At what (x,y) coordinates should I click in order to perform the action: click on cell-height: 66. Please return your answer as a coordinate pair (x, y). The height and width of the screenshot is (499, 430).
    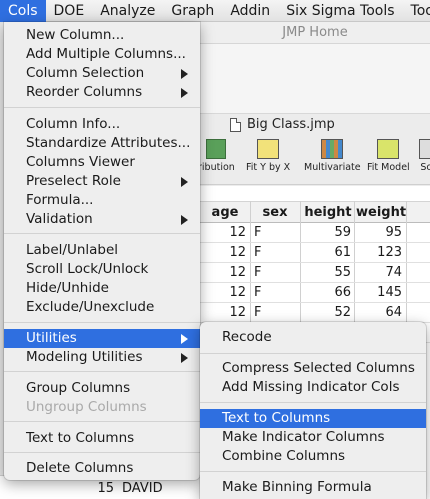
    Looking at the image, I should click on (327, 293).